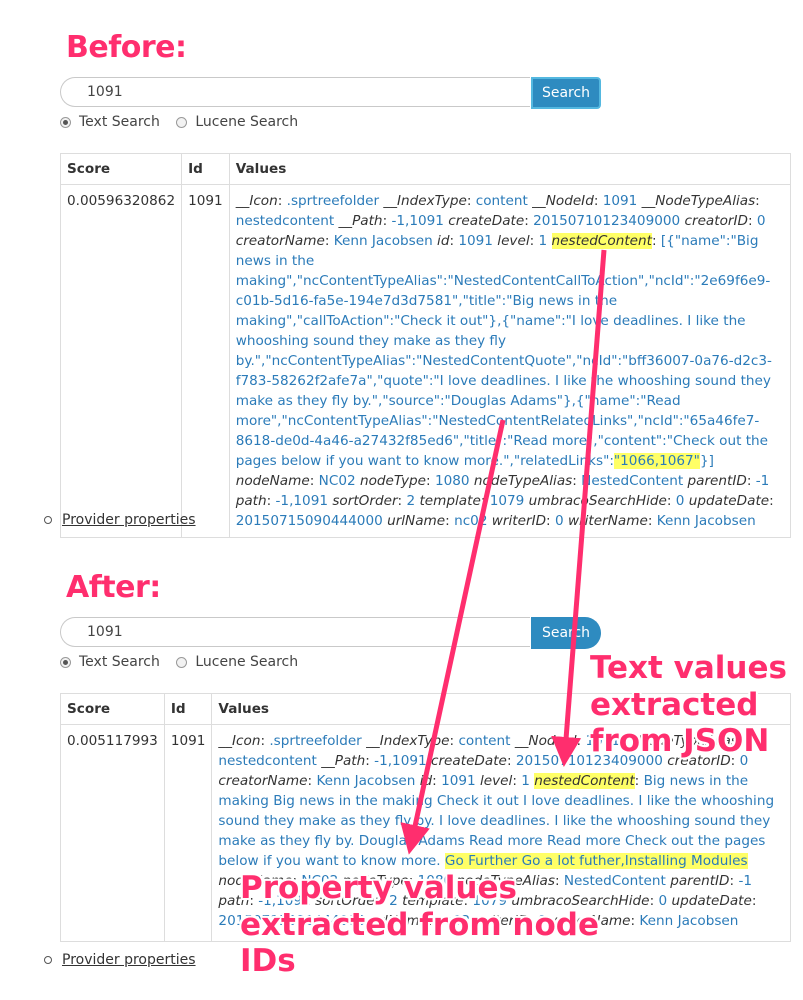 The height and width of the screenshot is (1000, 803). Describe the element at coordinates (419, 925) in the screenshot. I see `annotation-property-values: Property values extracted from node IDs` at that location.